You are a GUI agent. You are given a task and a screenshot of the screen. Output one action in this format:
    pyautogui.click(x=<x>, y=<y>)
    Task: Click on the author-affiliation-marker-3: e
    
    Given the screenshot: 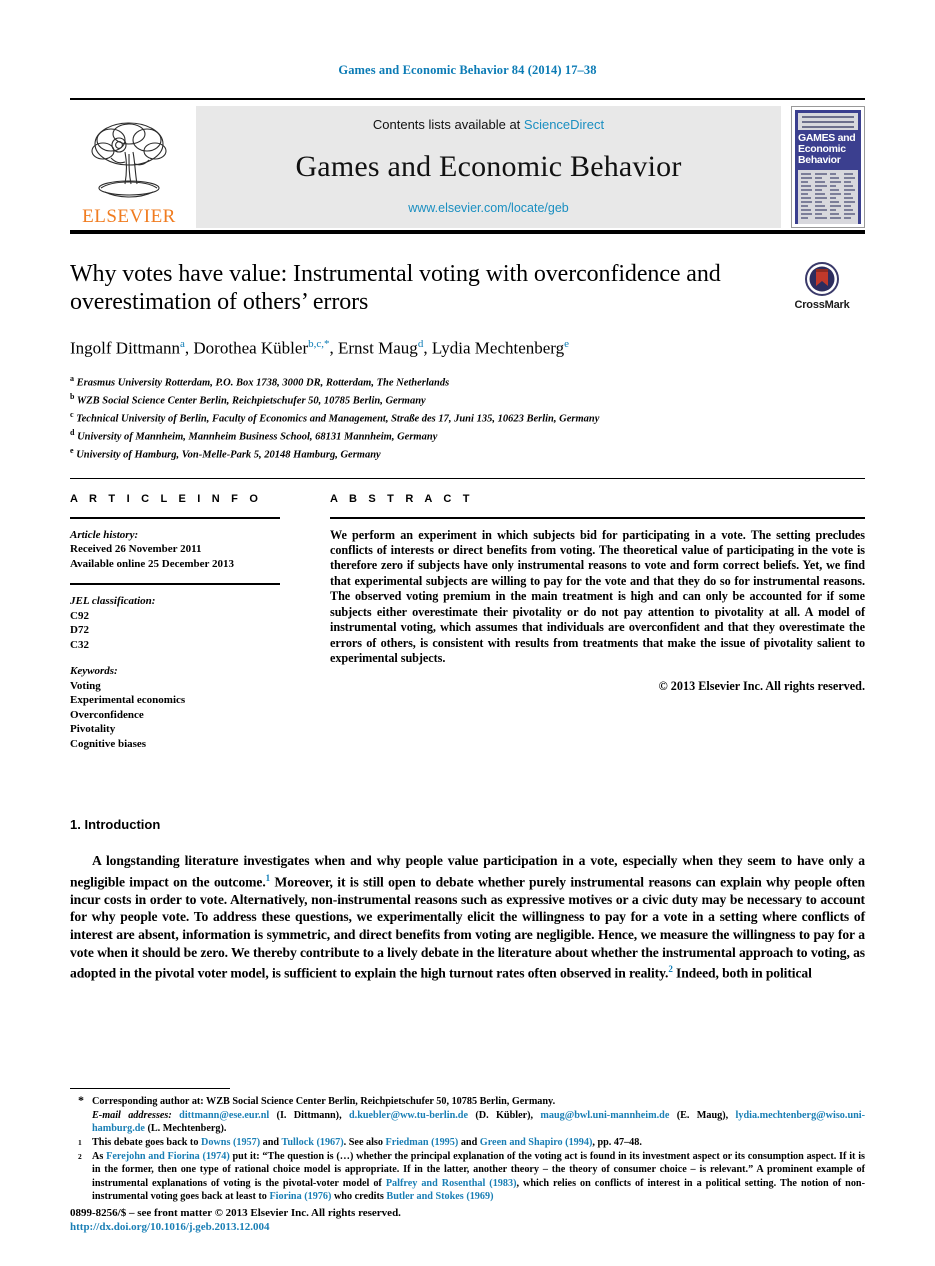 What is the action you would take?
    pyautogui.click(x=567, y=344)
    